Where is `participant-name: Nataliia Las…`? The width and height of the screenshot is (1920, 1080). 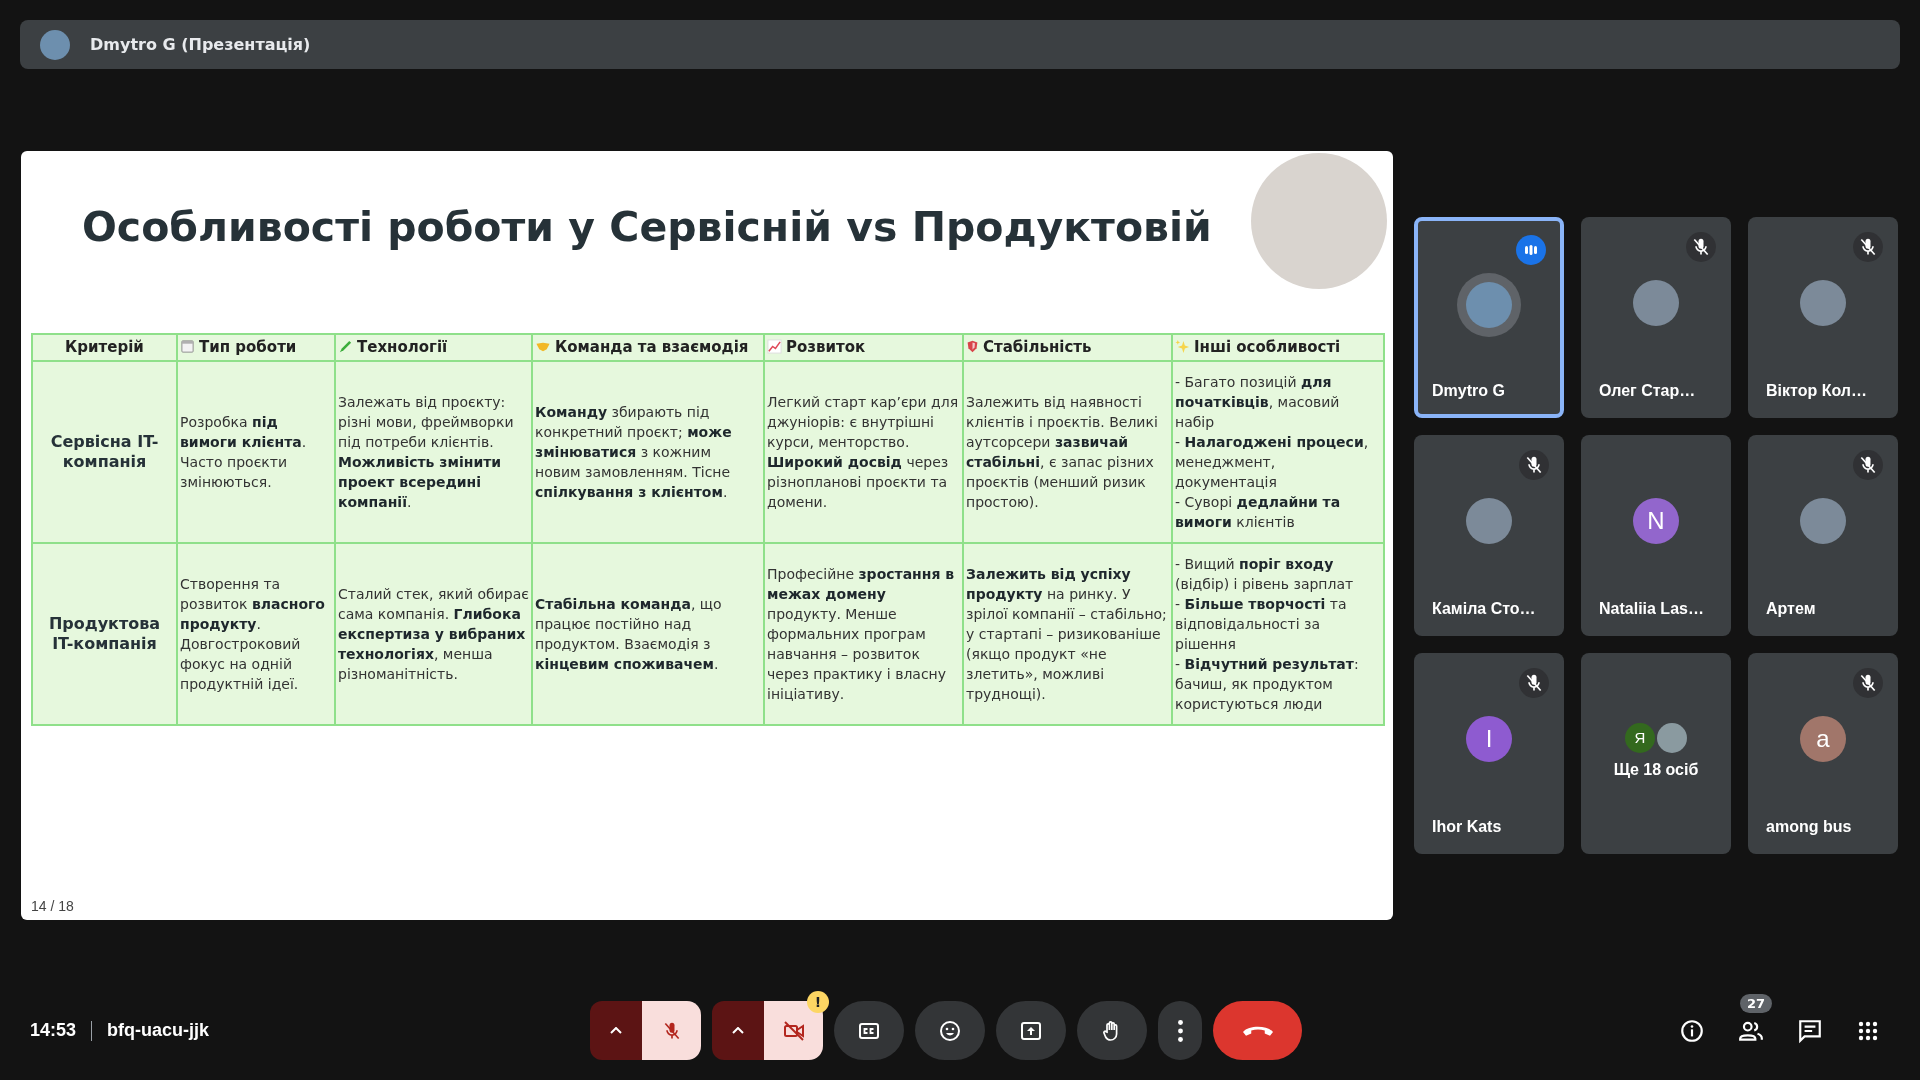 participant-name: Nataliia Las… is located at coordinates (1651, 609).